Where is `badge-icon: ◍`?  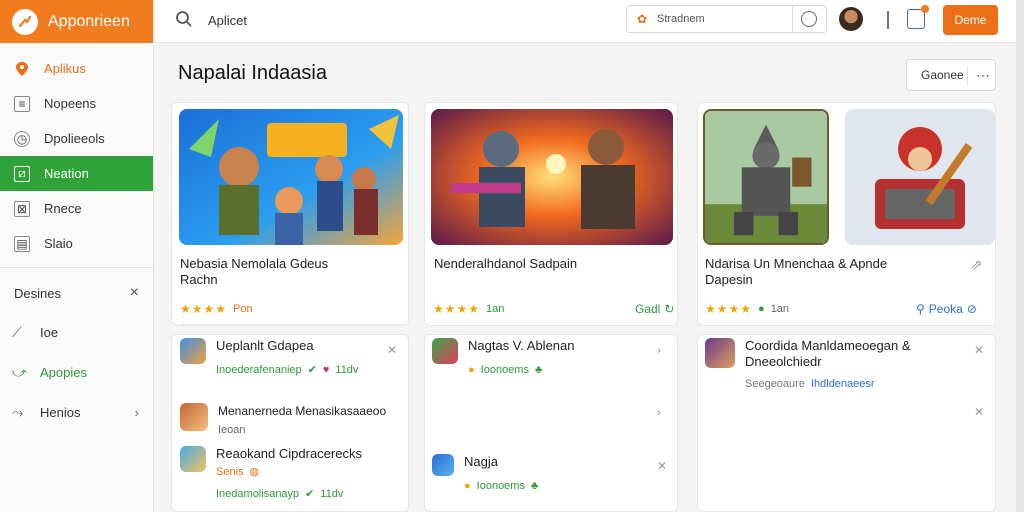
badge-icon: ◍ is located at coordinates (254, 472).